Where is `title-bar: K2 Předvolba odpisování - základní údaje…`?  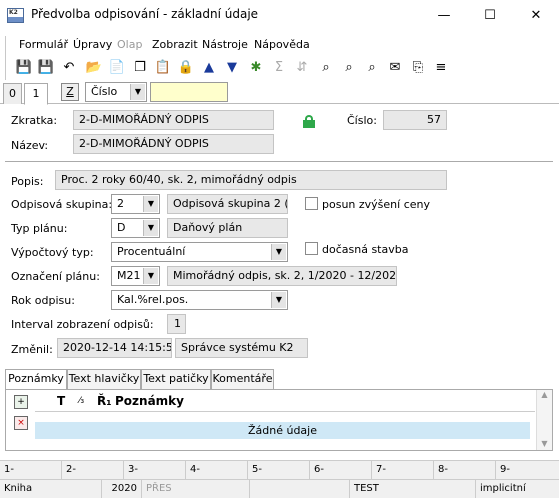 title-bar: K2 Předvolba odpisování - základní údaje… is located at coordinates (279, 15).